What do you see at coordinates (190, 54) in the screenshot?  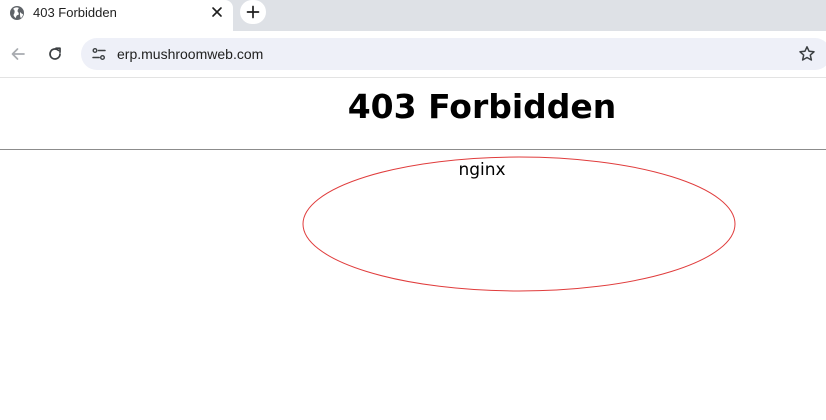 I see `url-text: erp.mushroomweb.com` at bounding box center [190, 54].